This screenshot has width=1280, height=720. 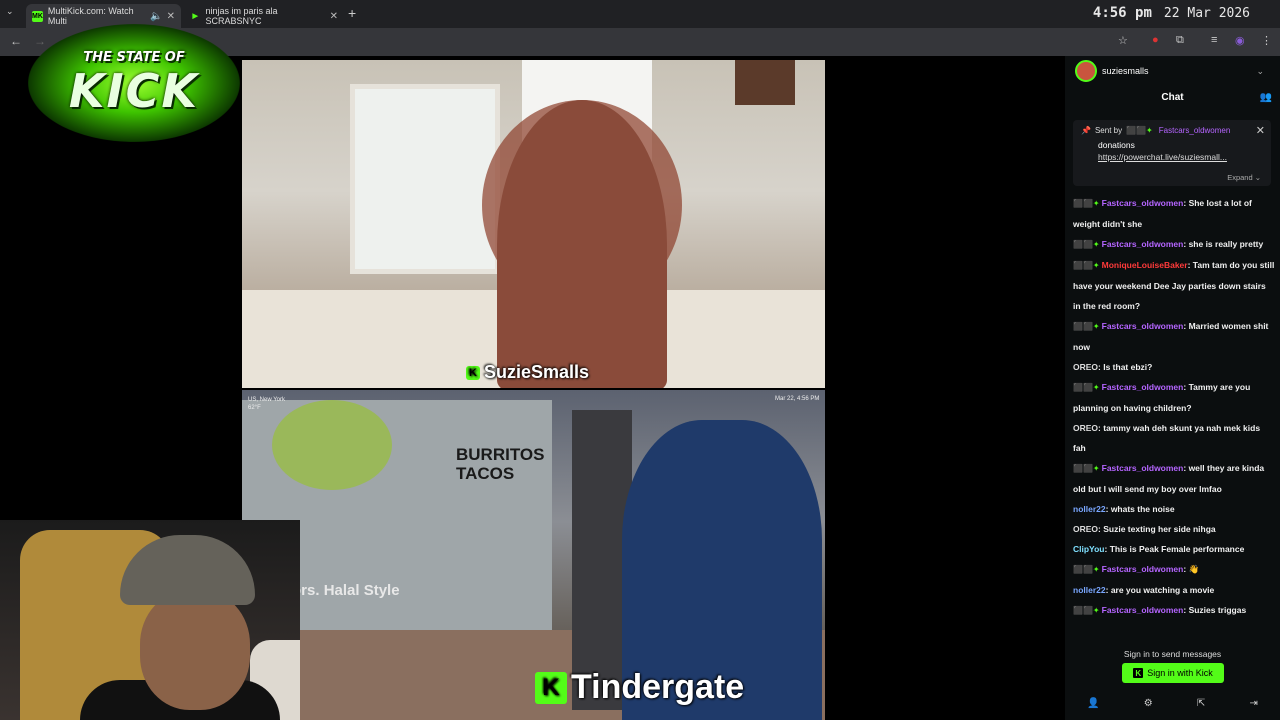 What do you see at coordinates (1108, 130) in the screenshot?
I see `sent-by-label: Sent by` at bounding box center [1108, 130].